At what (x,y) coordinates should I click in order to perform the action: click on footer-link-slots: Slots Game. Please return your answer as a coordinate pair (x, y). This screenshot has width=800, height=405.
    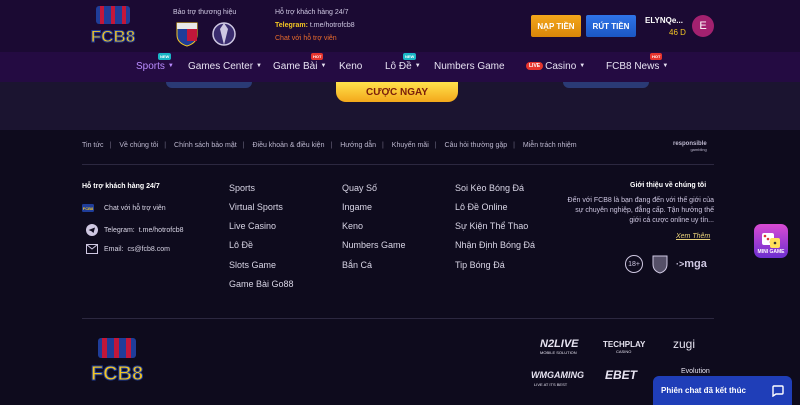
    Looking at the image, I should click on (252, 265).